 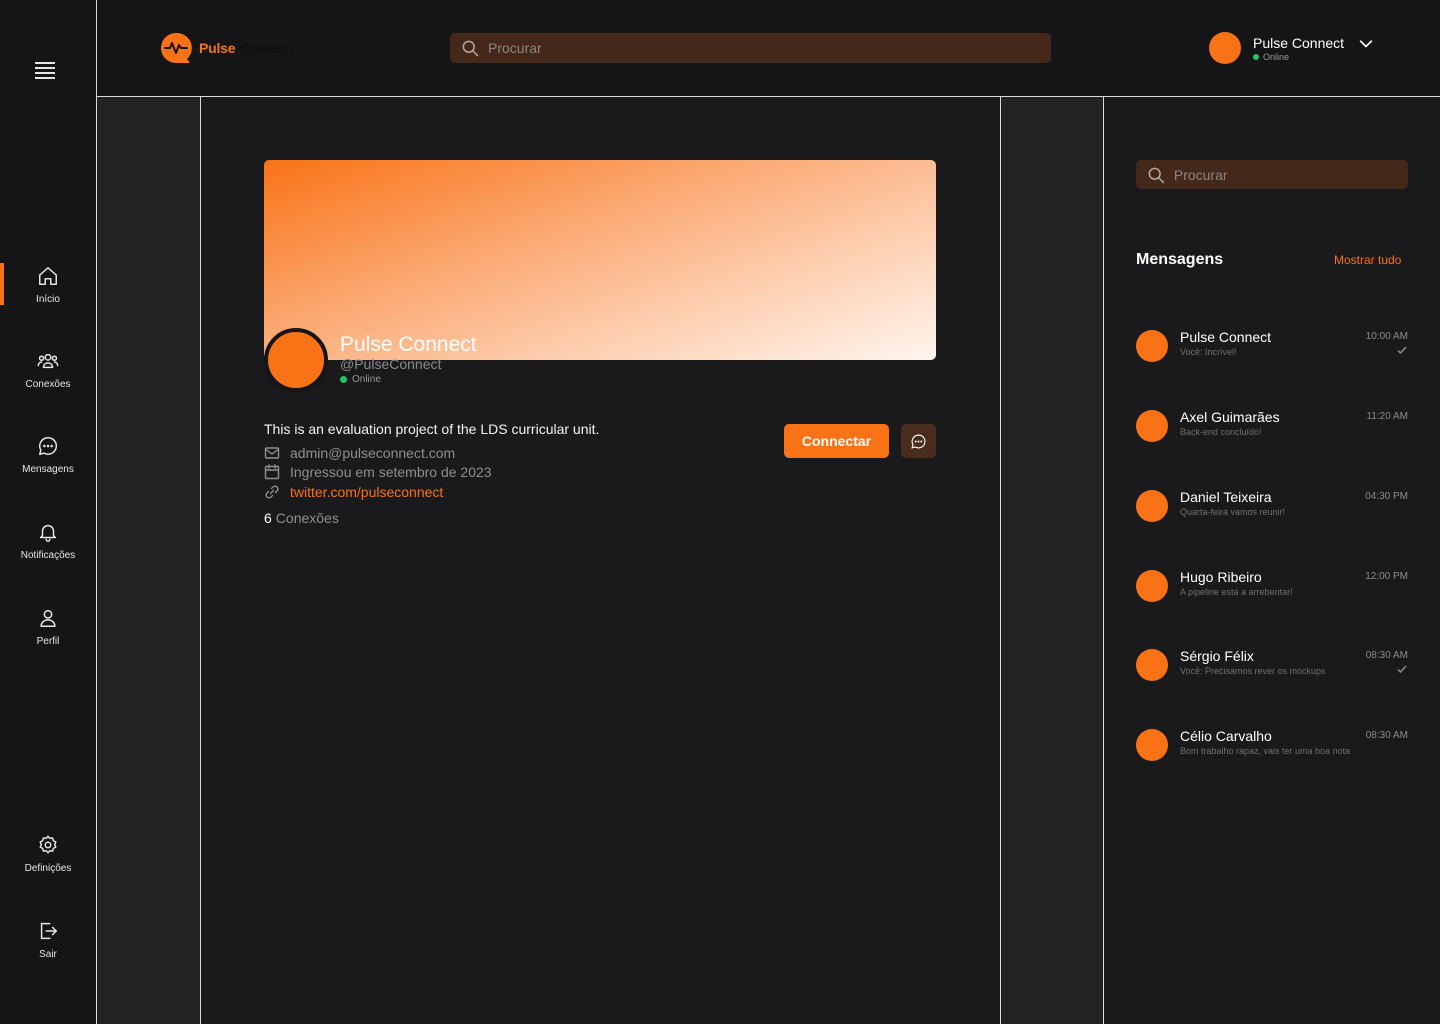 What do you see at coordinates (272, 492) in the screenshot?
I see `link-icon` at bounding box center [272, 492].